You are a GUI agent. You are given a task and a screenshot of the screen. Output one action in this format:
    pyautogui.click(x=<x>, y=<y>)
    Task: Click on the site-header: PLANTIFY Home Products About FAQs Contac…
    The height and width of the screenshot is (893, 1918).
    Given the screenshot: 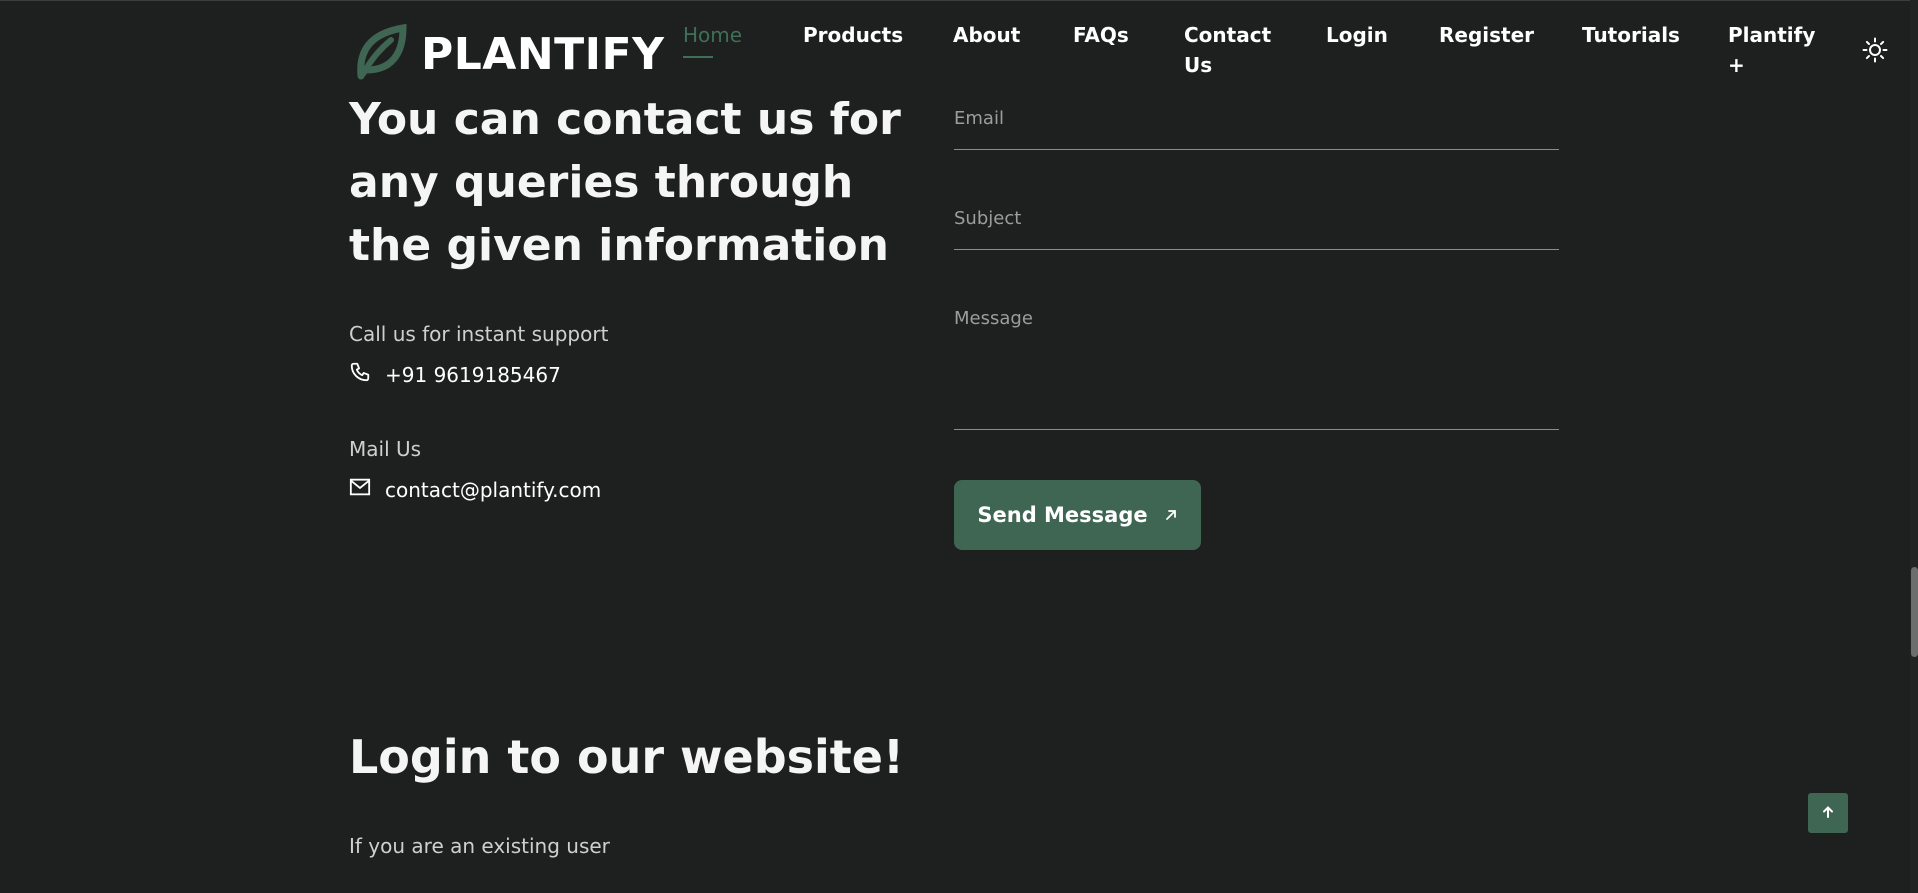 What is the action you would take?
    pyautogui.click(x=955, y=48)
    